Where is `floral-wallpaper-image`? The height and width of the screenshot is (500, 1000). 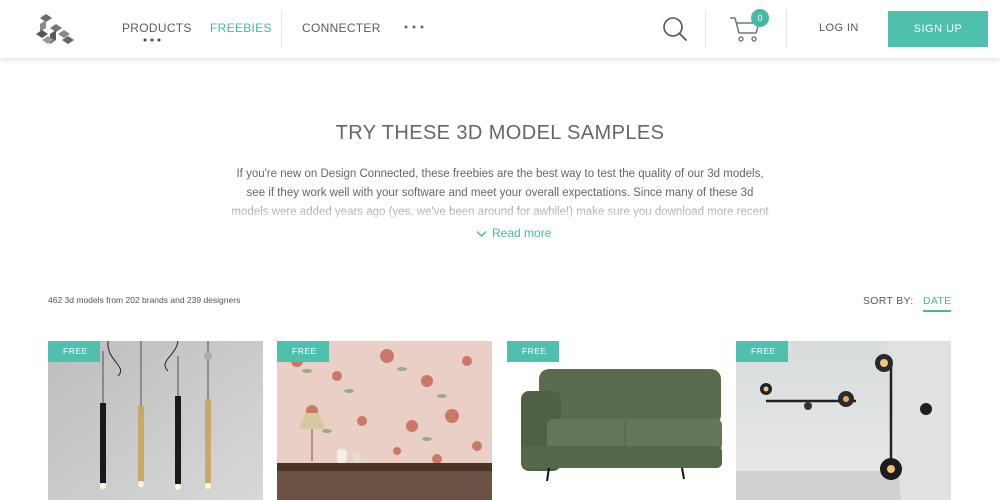
floral-wallpaper-image is located at coordinates (384, 420).